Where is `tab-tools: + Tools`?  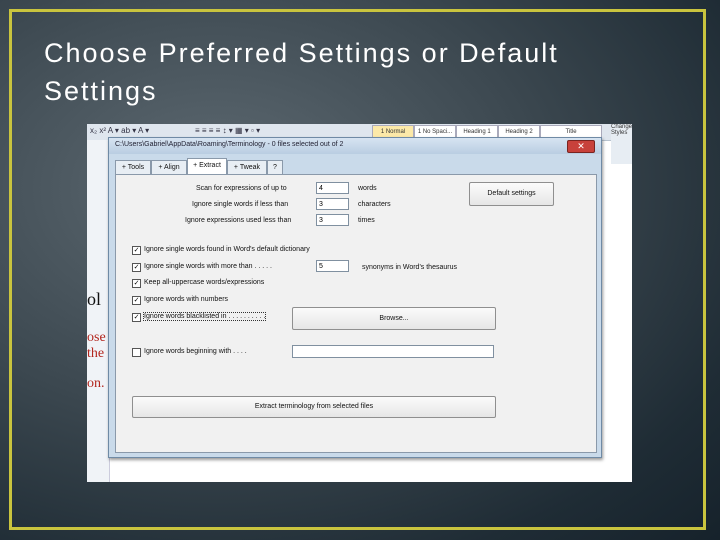
tab-tools: + Tools is located at coordinates (133, 167).